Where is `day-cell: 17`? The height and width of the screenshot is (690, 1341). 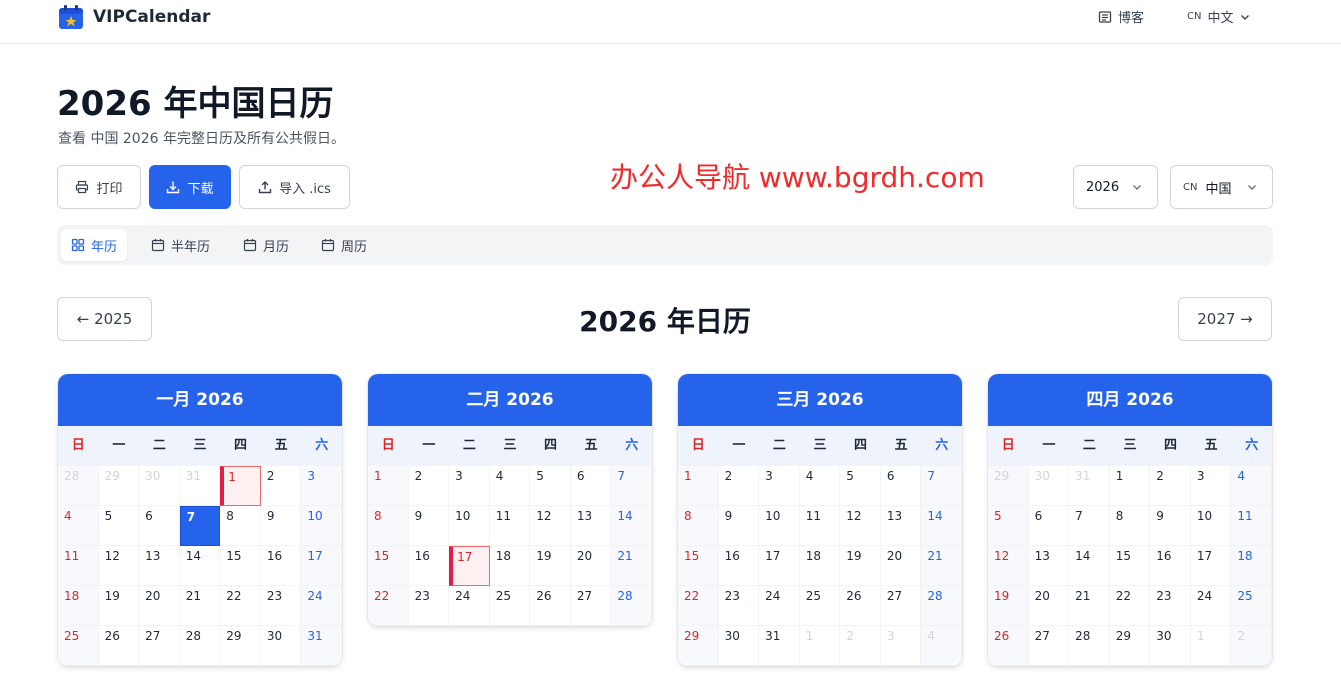 day-cell: 17 is located at coordinates (469, 566).